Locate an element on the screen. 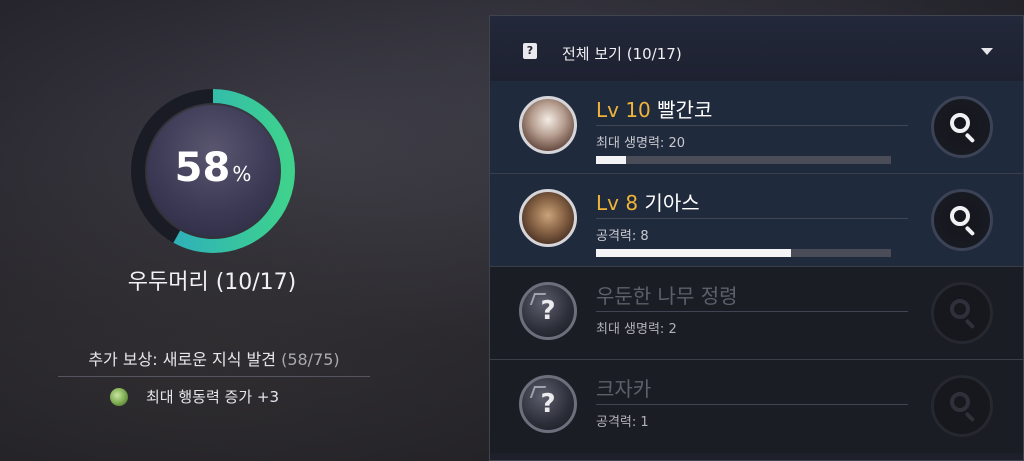 The width and height of the screenshot is (1024, 461). bonus-reward-label: 추가 보상: 새로운 지식 발견 (58/75) is located at coordinates (214, 358).